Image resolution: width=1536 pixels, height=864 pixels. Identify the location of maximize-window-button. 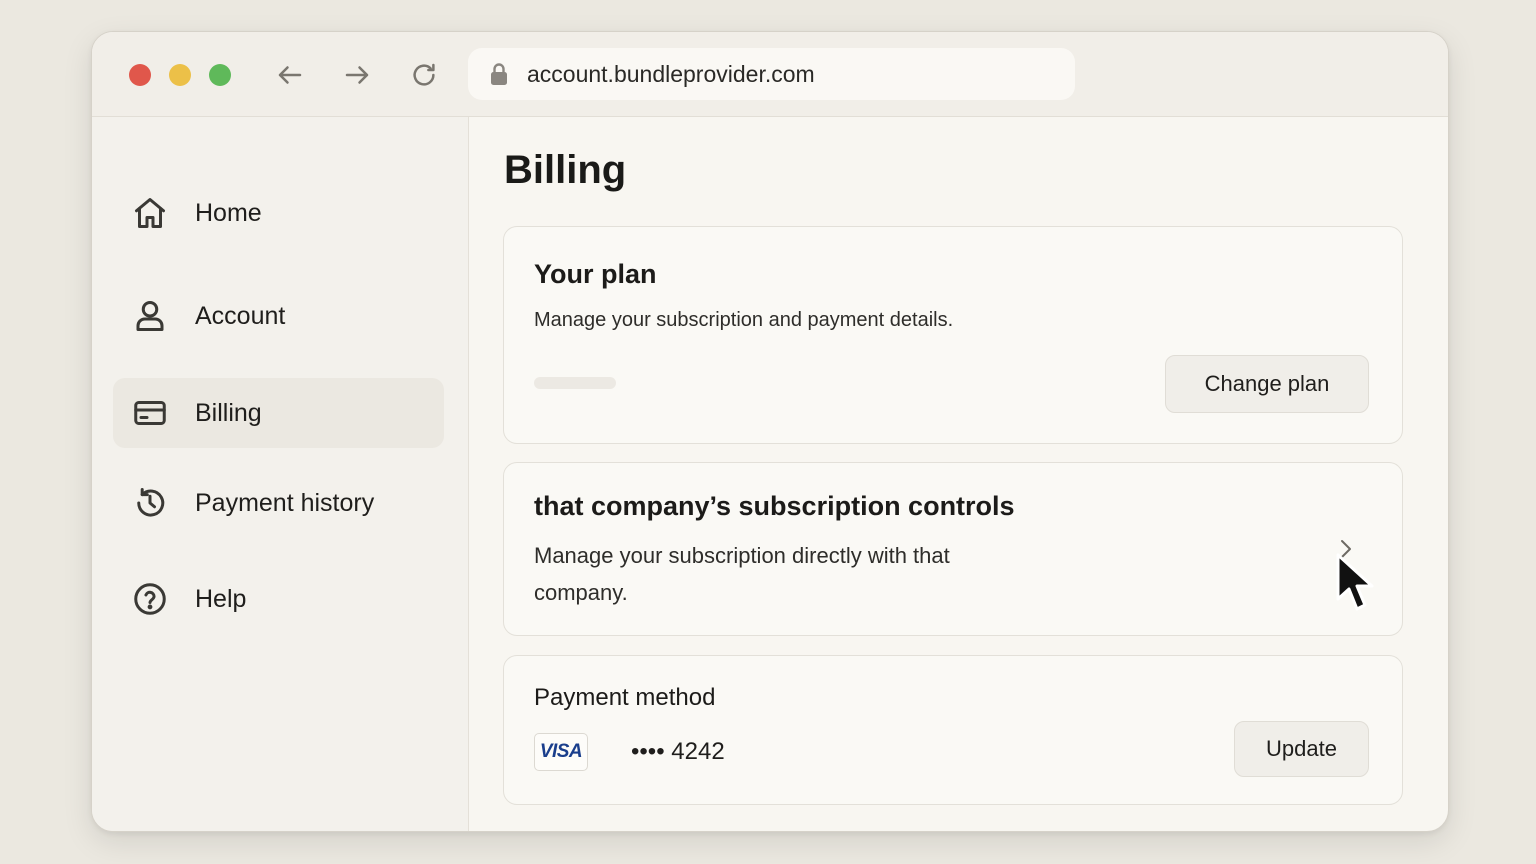
(220, 75).